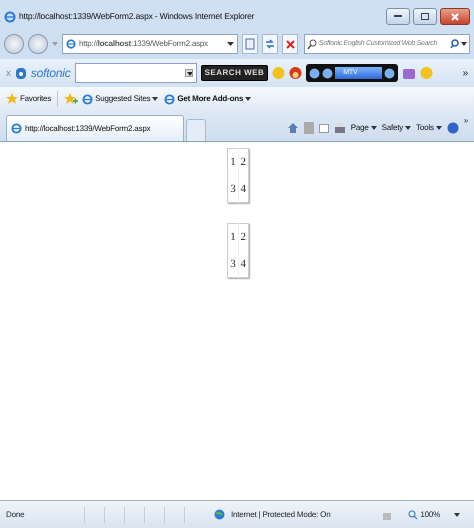  Describe the element at coordinates (292, 128) in the screenshot. I see `home-icon` at that location.